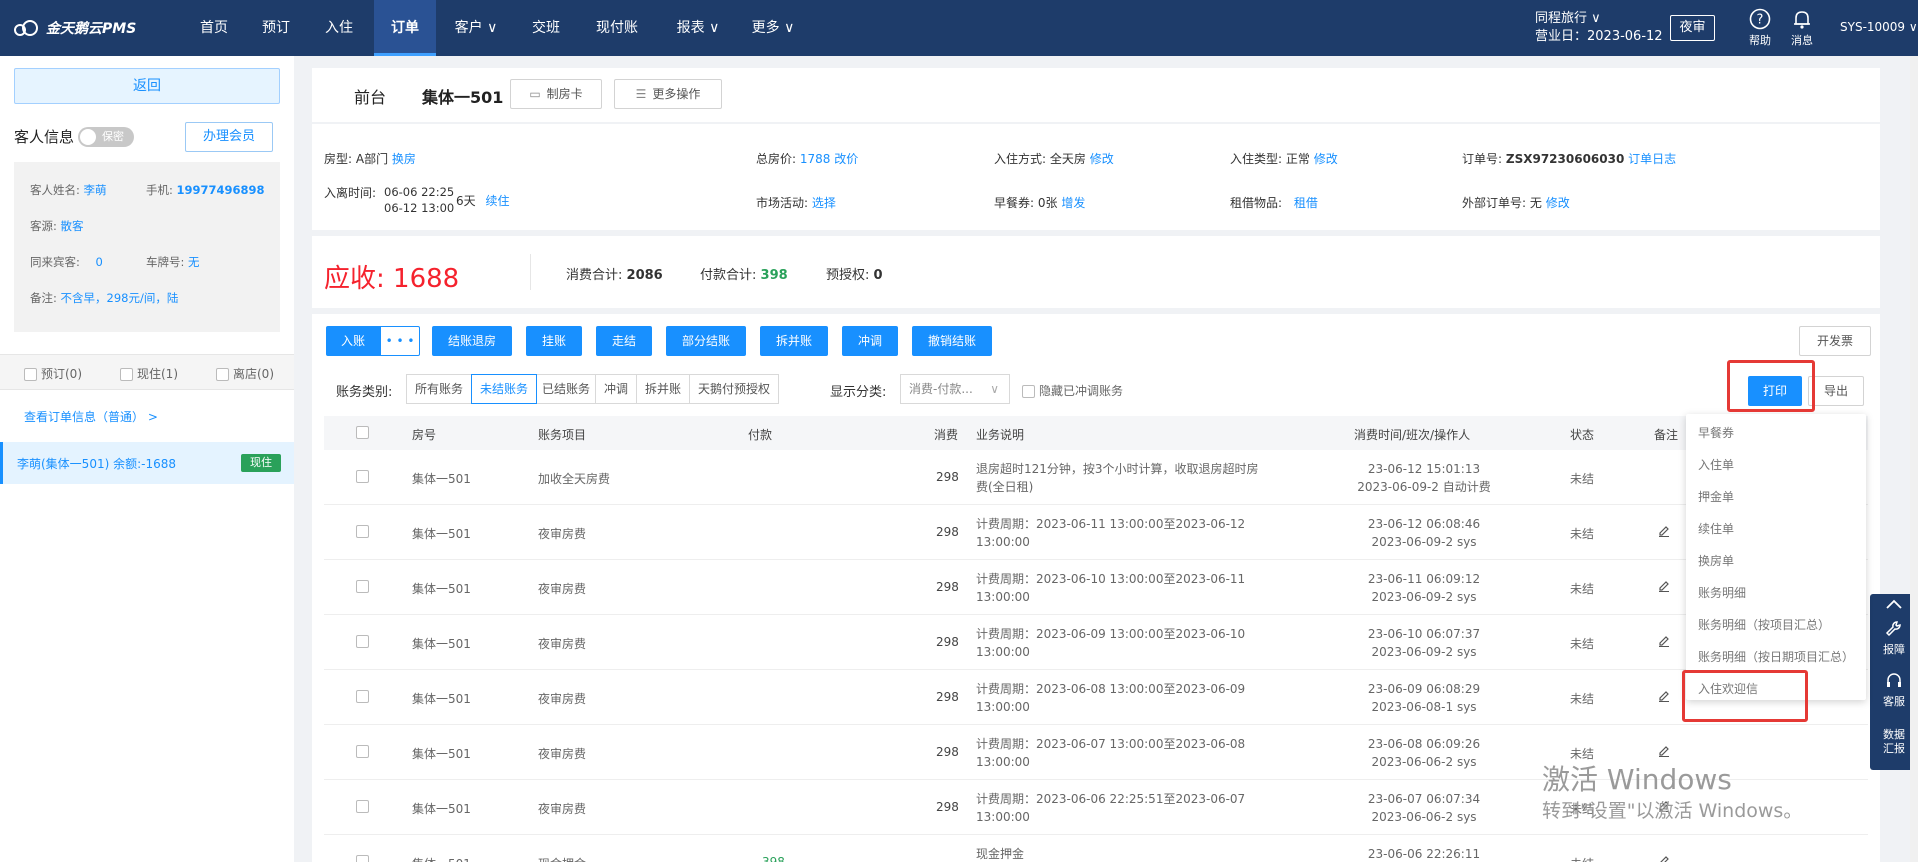  What do you see at coordinates (147, 463) in the screenshot?
I see `guest-list-item: 李萌(集体一501) 余额:-1688 现住` at bounding box center [147, 463].